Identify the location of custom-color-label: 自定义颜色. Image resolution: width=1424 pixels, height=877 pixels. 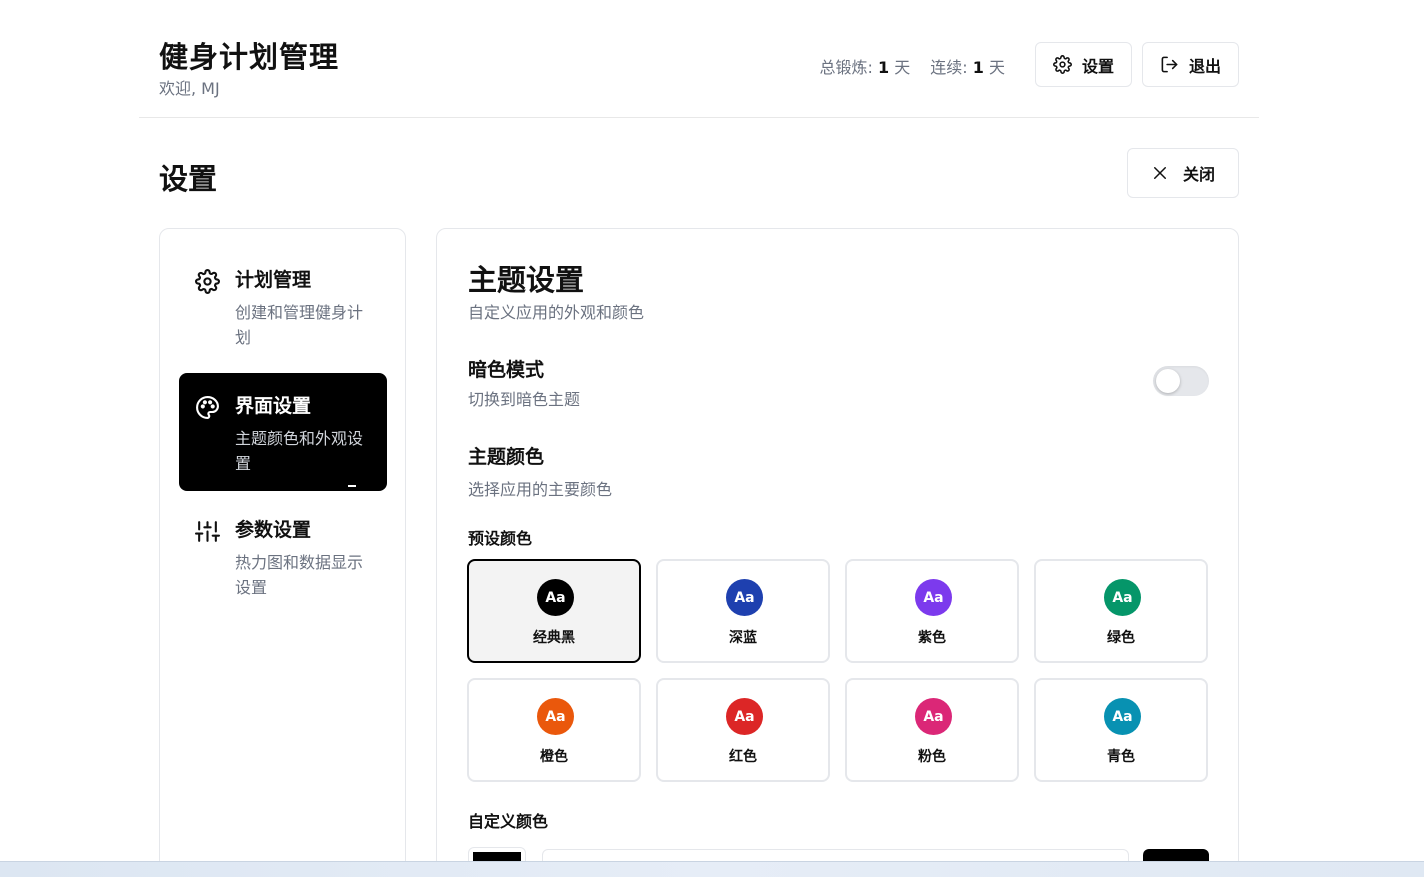
(508, 821).